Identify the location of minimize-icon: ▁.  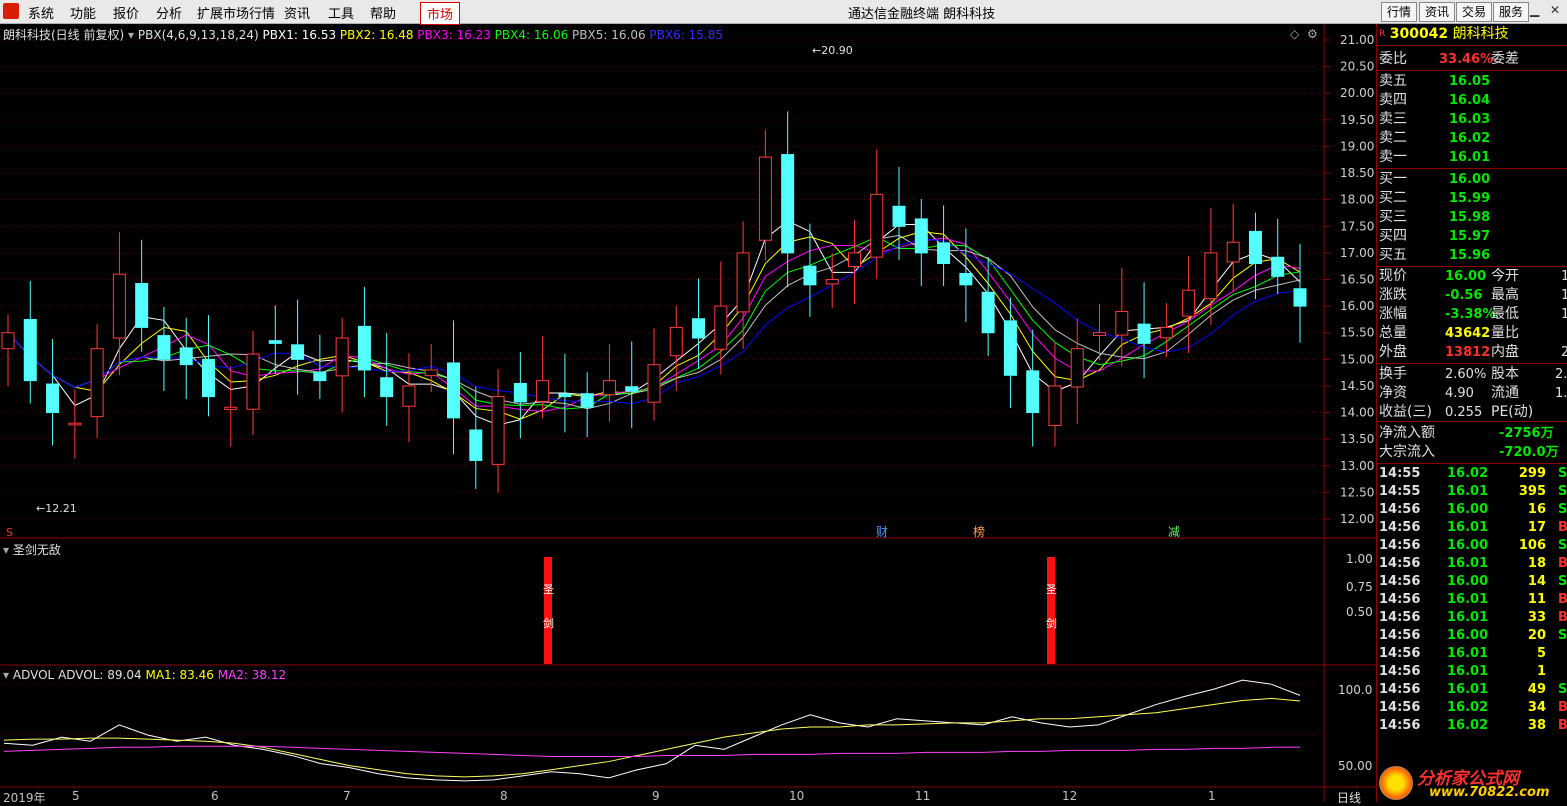
(1534, 10).